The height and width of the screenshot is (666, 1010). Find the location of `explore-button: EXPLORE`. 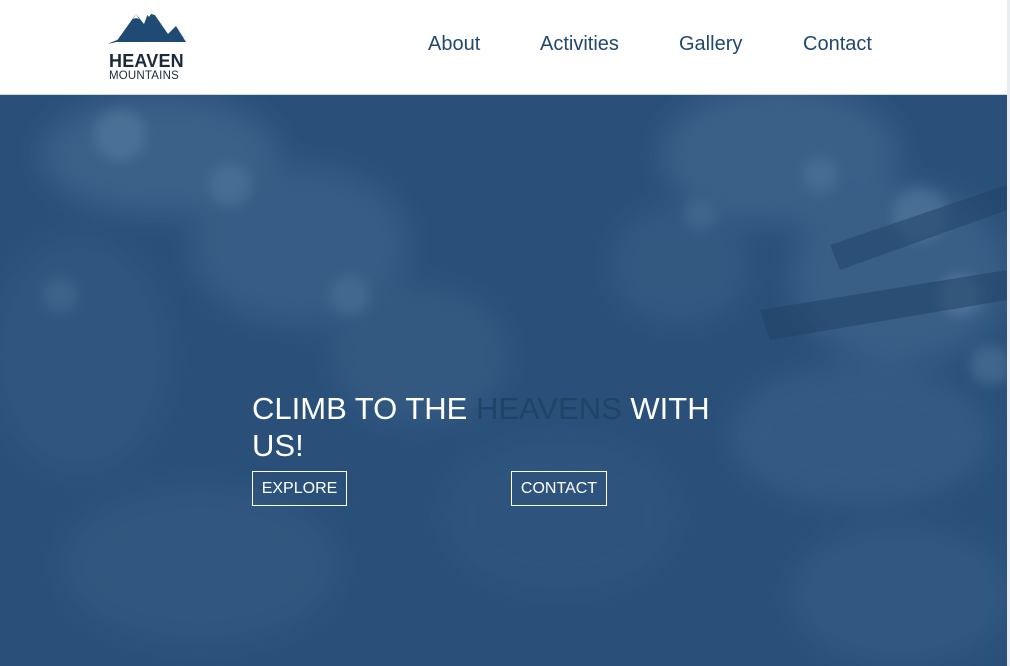

explore-button: EXPLORE is located at coordinates (299, 488).